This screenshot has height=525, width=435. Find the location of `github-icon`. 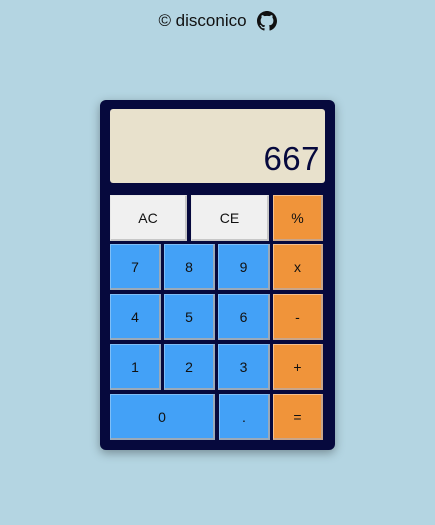

github-icon is located at coordinates (266, 21).